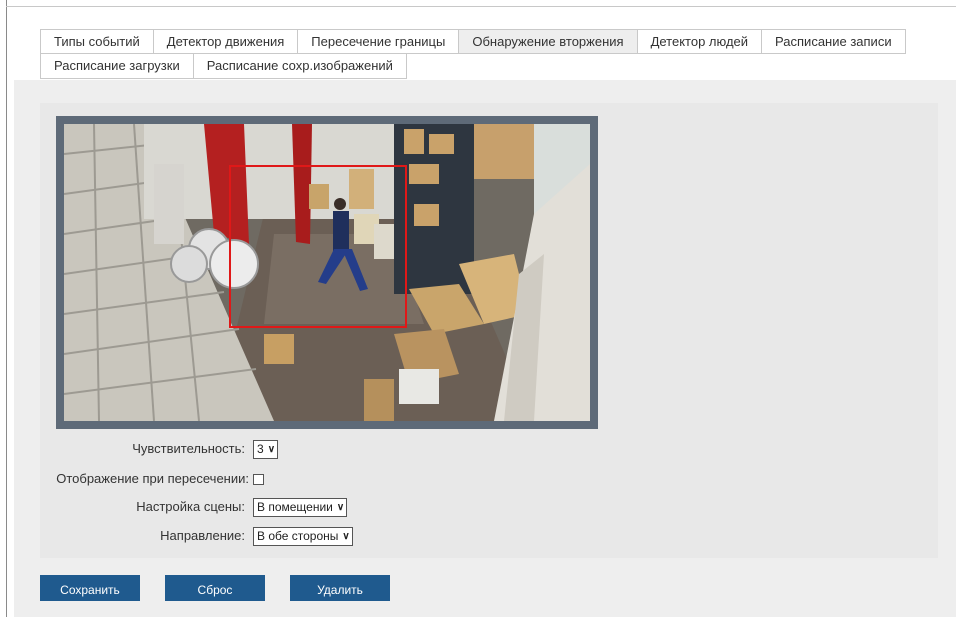 This screenshot has height=617, width=956. What do you see at coordinates (300, 66) in the screenshot?
I see `tab-snapshot-schedule: Расписание сохр.изображений` at bounding box center [300, 66].